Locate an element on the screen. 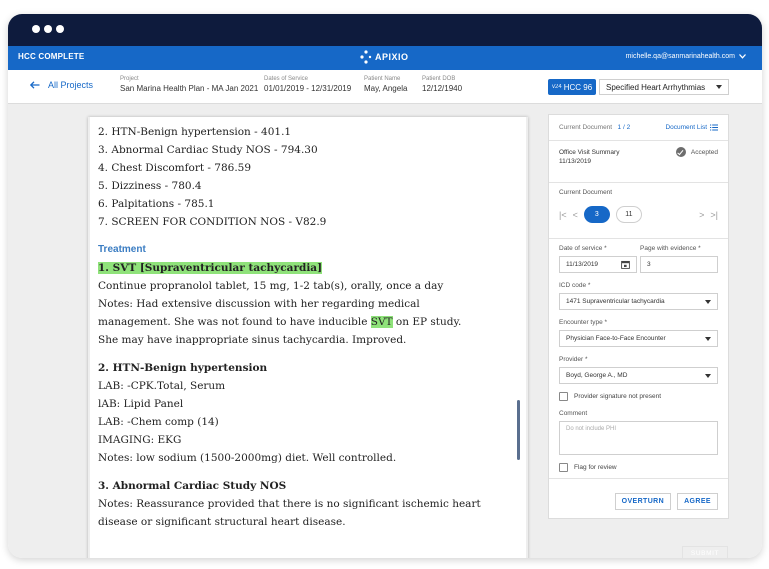  user-email: michelle.qa@sanmarinahealth.com is located at coordinates (680, 56).